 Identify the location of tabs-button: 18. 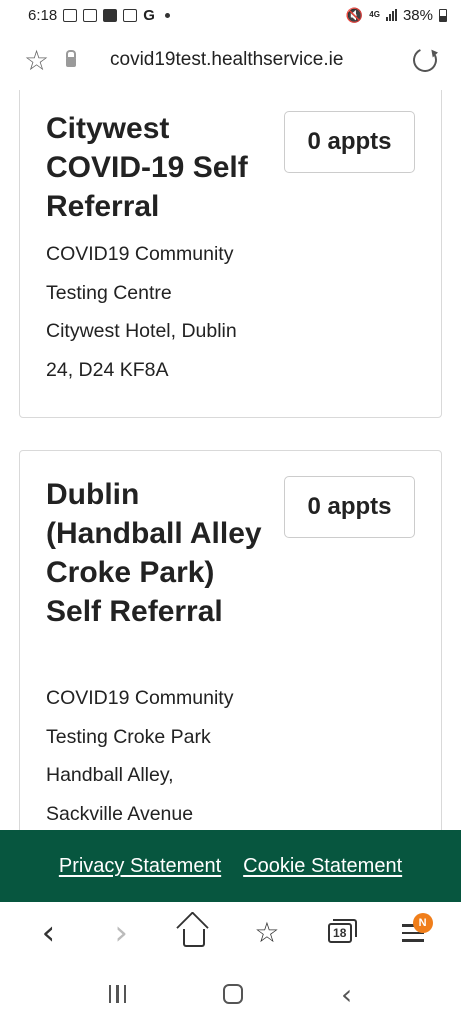
(340, 933).